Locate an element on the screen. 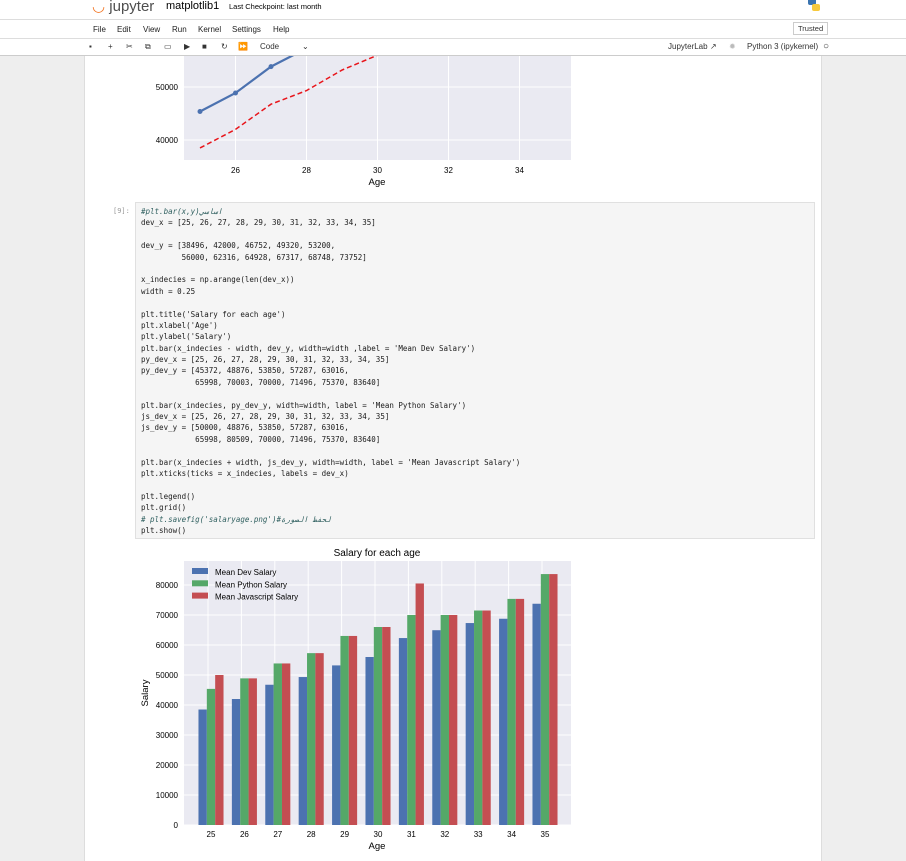  y-tick-label: 0 is located at coordinates (176, 825).